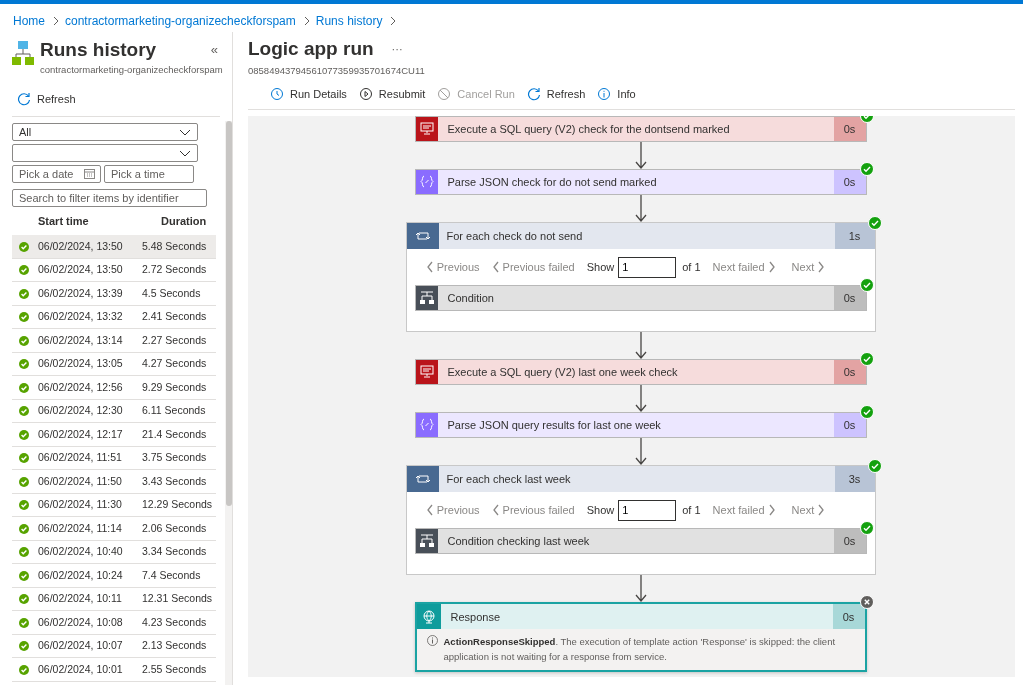 This screenshot has height=685, width=1023. I want to click on scrollbar, so click(228, 403).